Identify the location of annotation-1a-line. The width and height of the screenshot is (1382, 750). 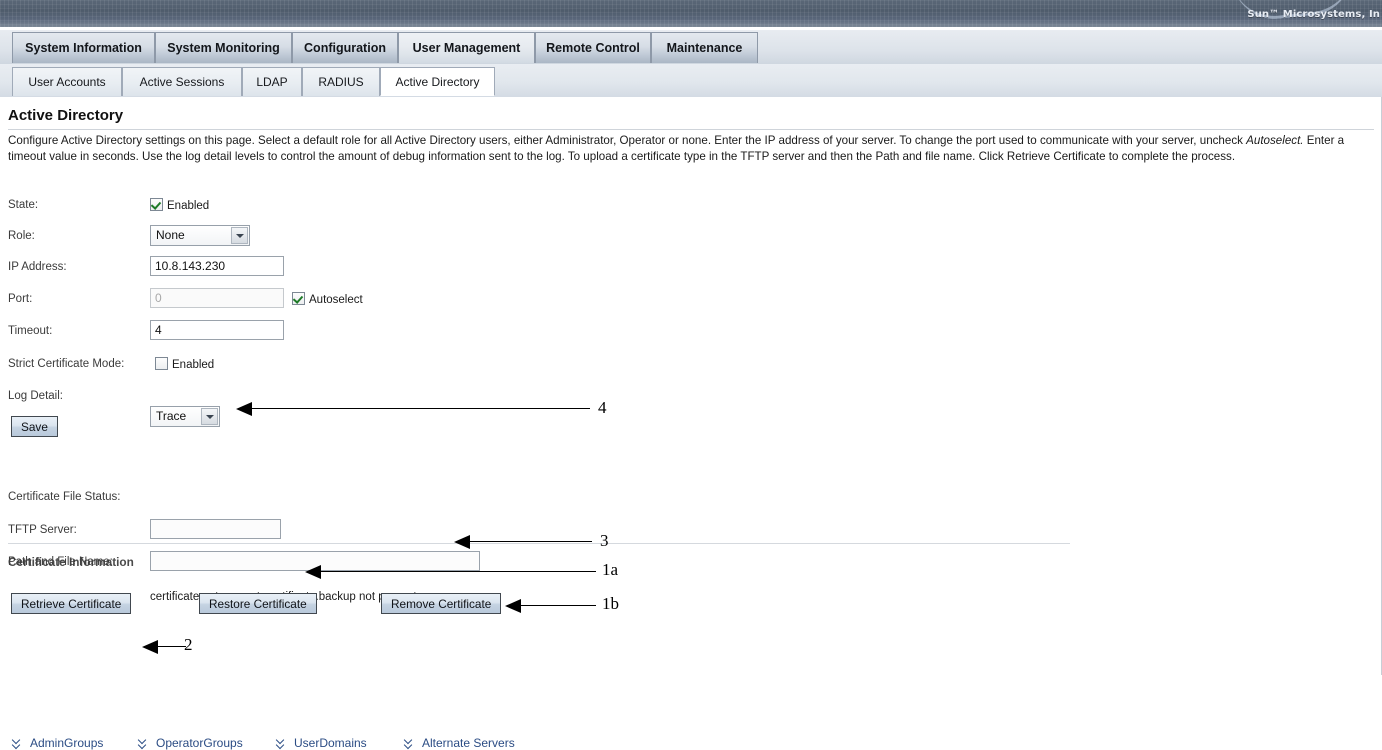
(458, 571).